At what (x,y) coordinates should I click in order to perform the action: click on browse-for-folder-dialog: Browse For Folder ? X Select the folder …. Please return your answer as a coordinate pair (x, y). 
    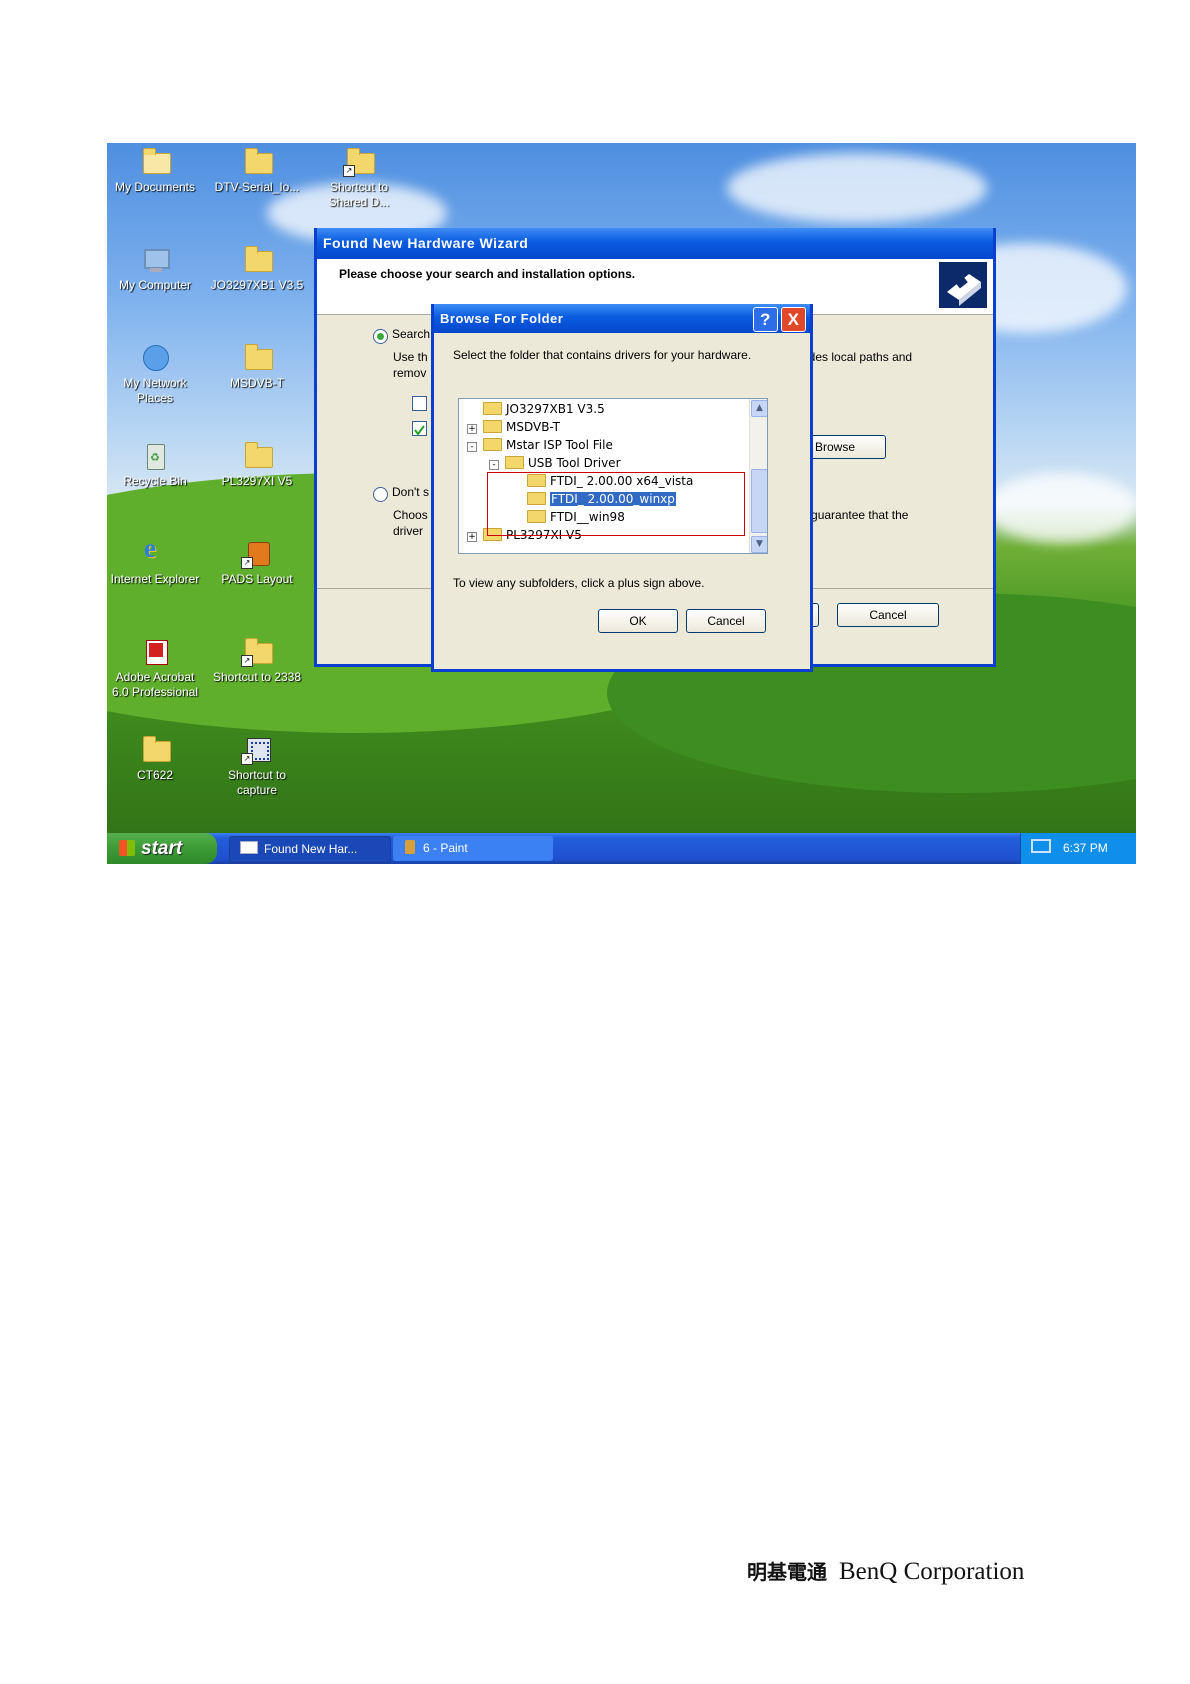
    Looking at the image, I should click on (622, 488).